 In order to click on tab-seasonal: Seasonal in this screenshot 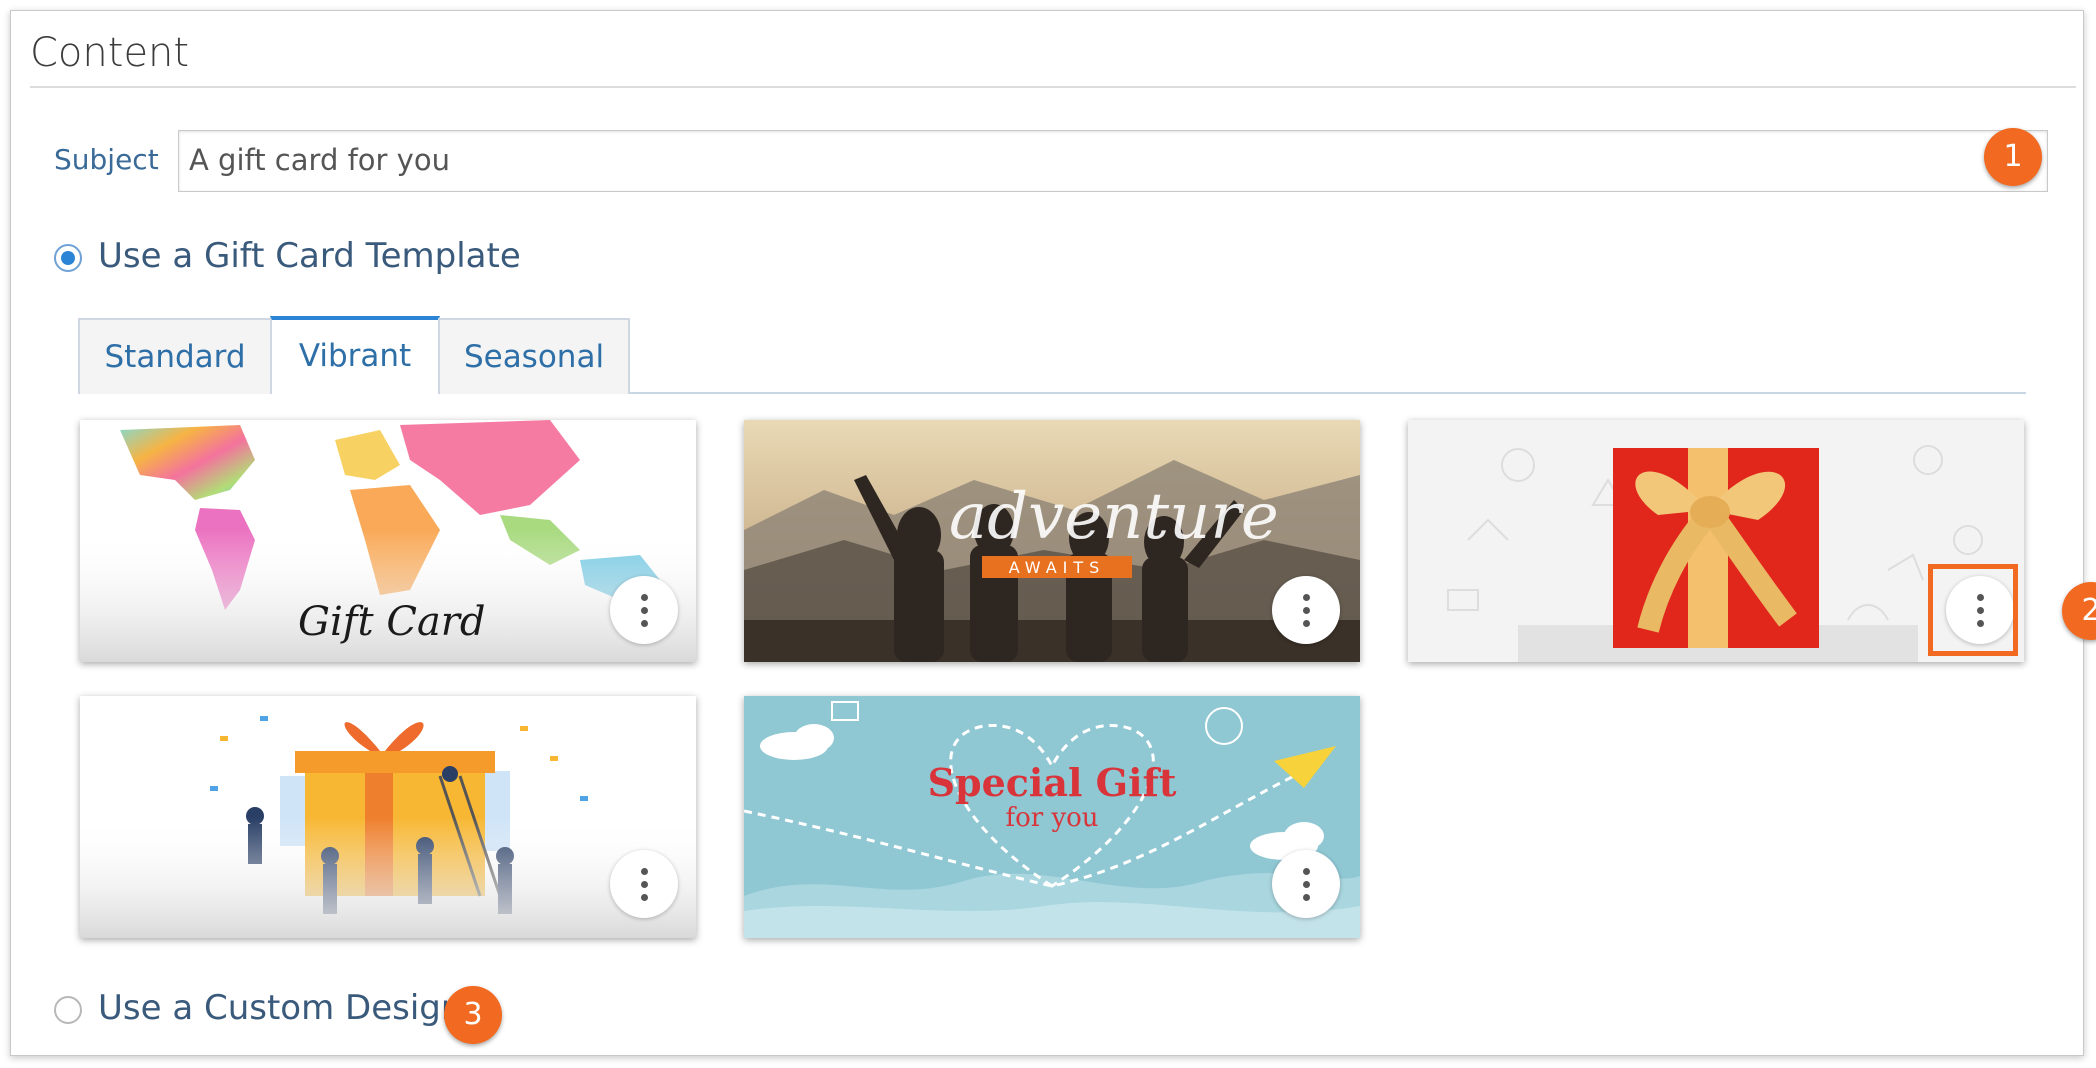, I will do `click(534, 356)`.